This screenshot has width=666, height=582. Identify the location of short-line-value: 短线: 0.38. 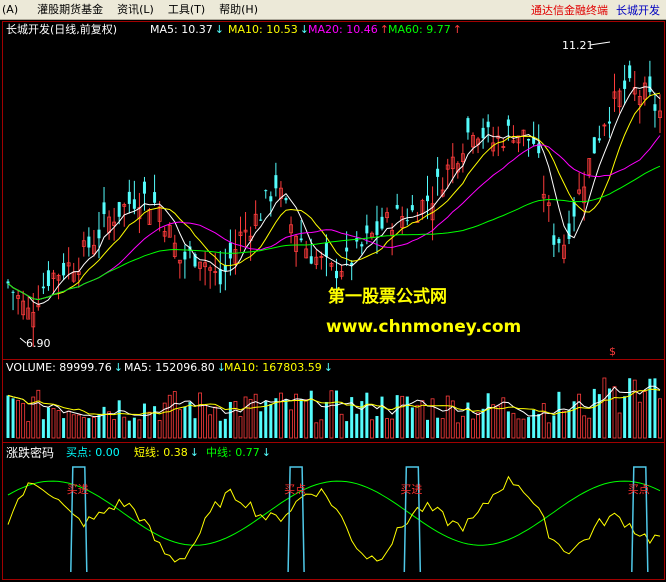
(161, 452).